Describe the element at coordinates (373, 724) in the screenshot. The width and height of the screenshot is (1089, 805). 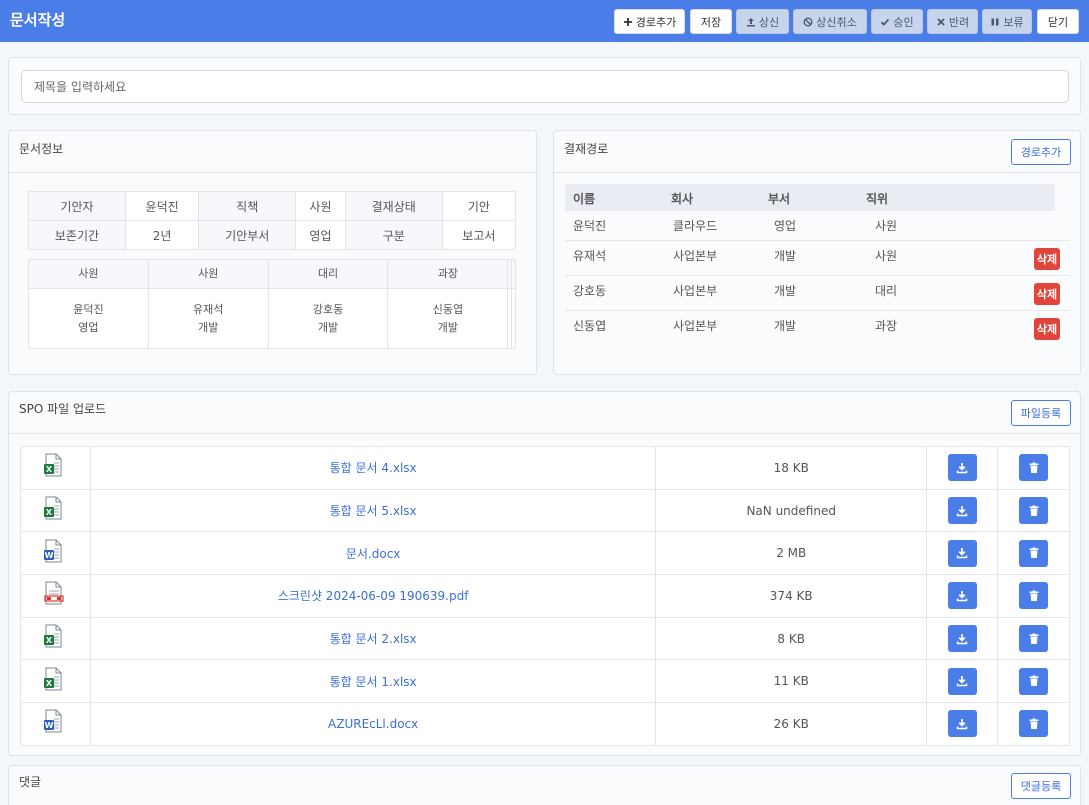
I see `file-name-link: AZUREcLl.docx` at that location.